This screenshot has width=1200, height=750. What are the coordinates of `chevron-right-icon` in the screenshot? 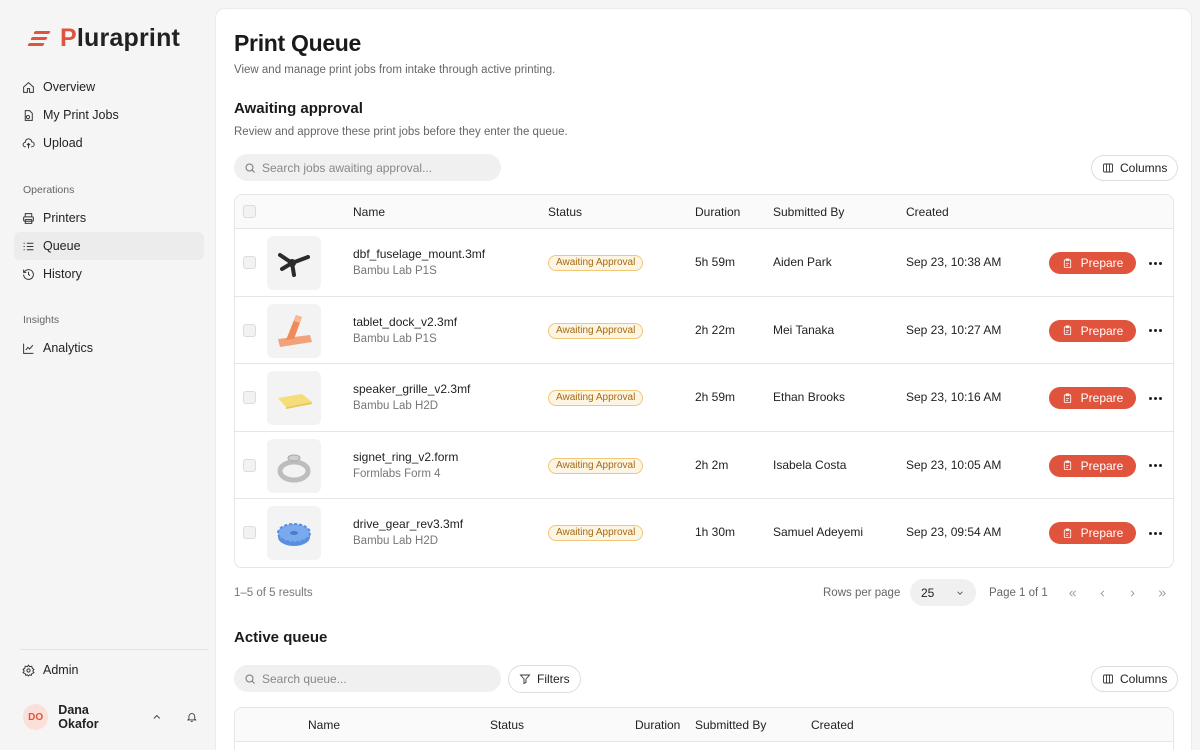 It's located at (1132, 593).